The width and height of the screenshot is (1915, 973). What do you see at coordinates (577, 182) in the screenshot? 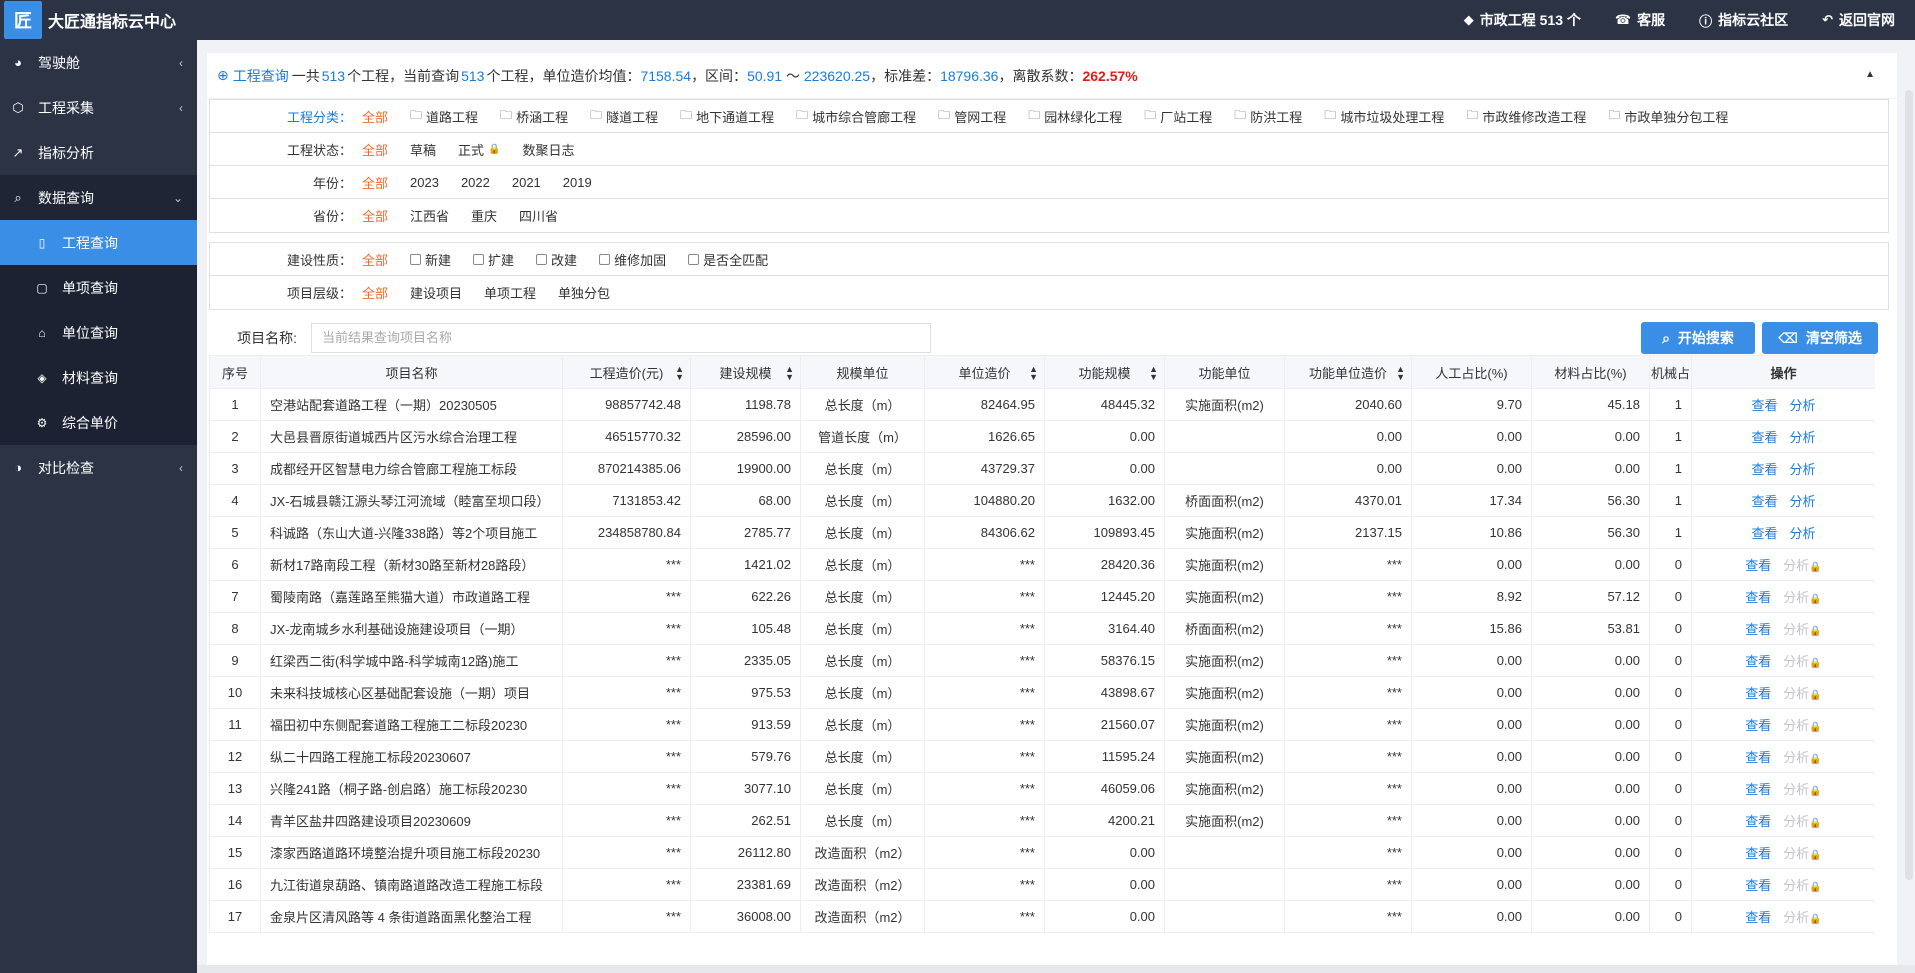
I see `filter-option: 2019` at bounding box center [577, 182].